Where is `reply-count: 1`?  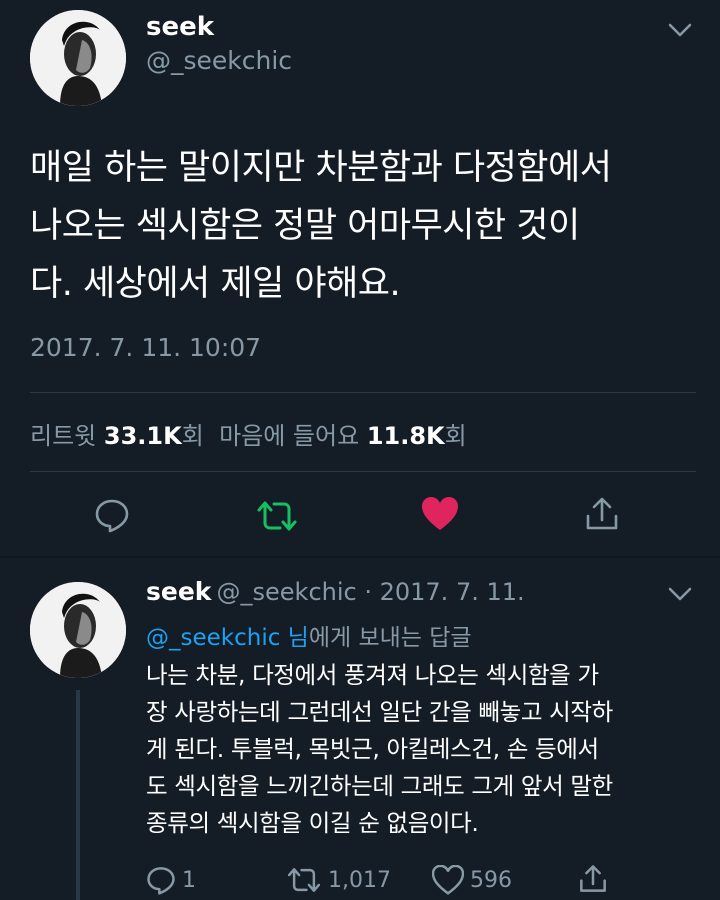
reply-count: 1 is located at coordinates (189, 880).